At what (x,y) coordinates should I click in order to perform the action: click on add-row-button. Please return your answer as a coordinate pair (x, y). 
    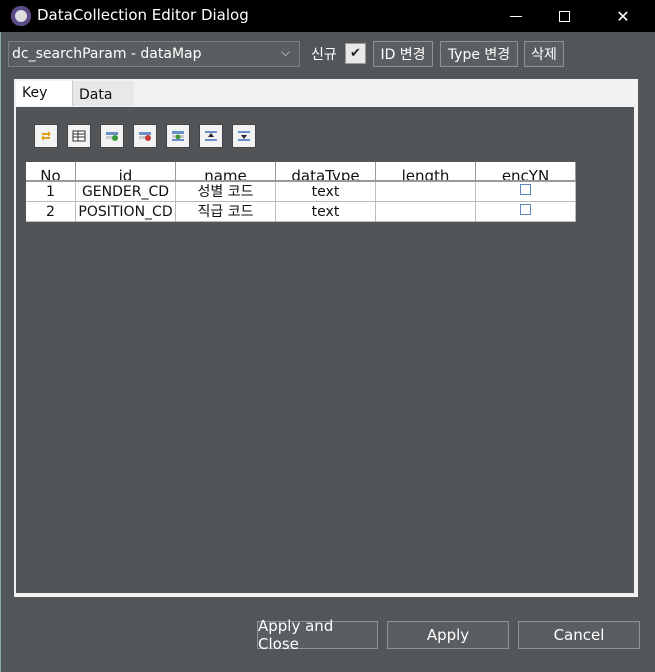
    Looking at the image, I should click on (112, 136).